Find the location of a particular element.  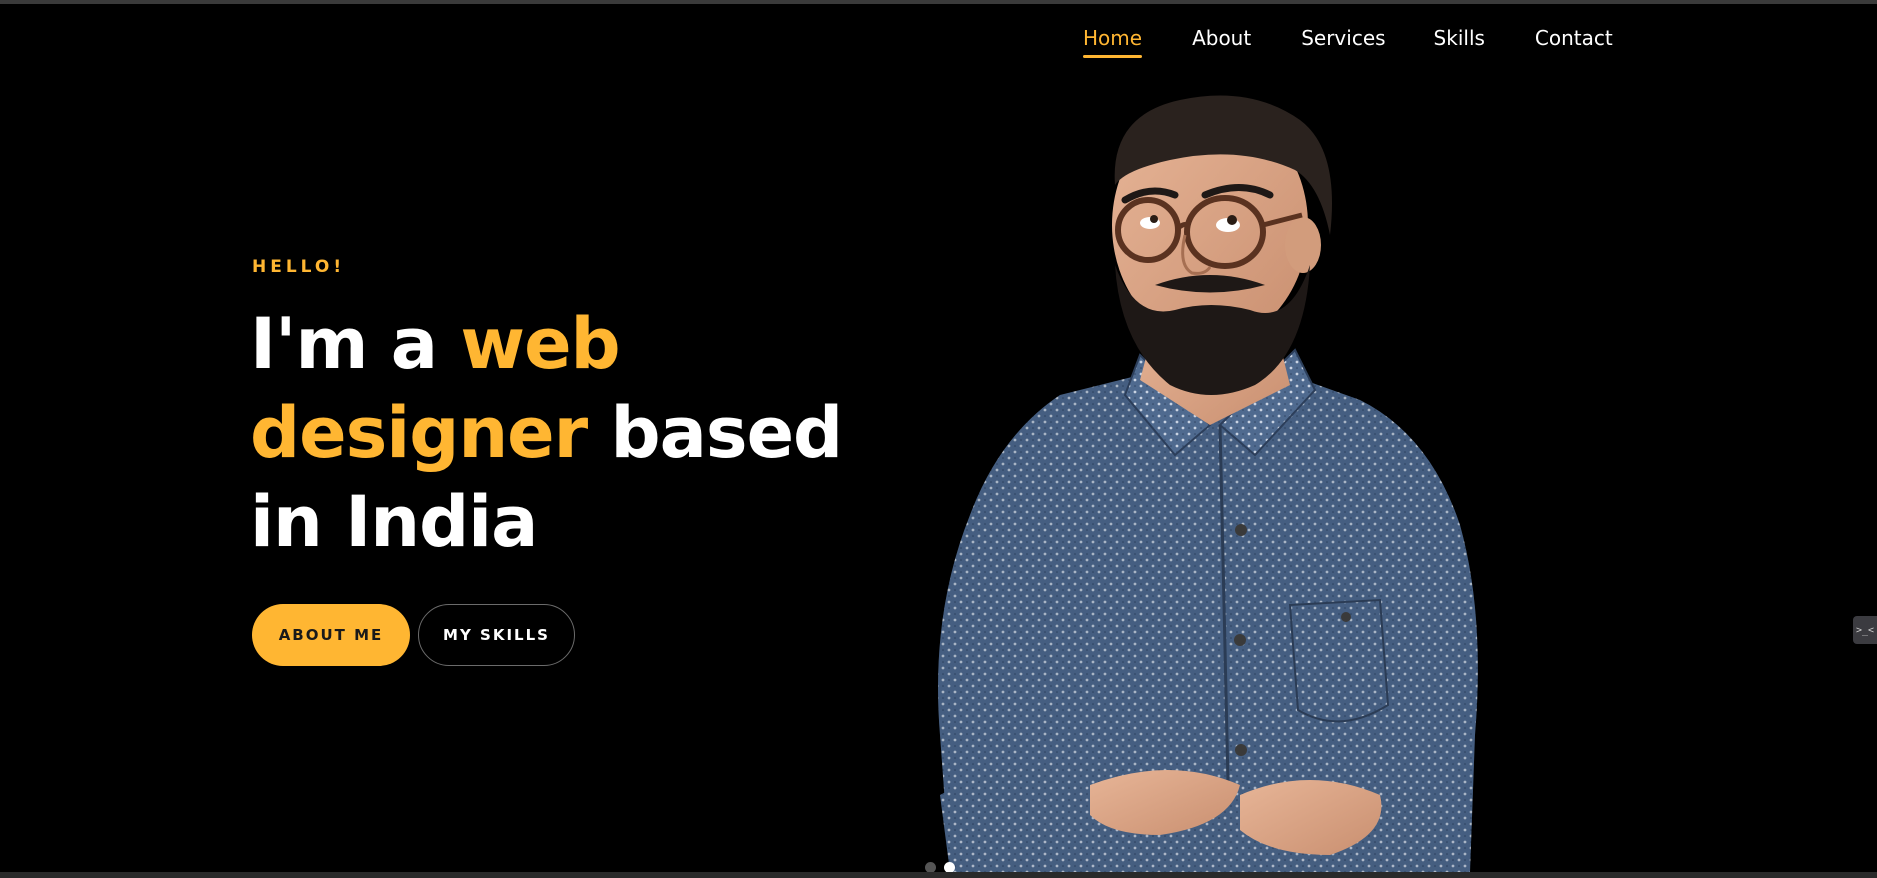

about-me-button: ABOUT ME is located at coordinates (331, 635).